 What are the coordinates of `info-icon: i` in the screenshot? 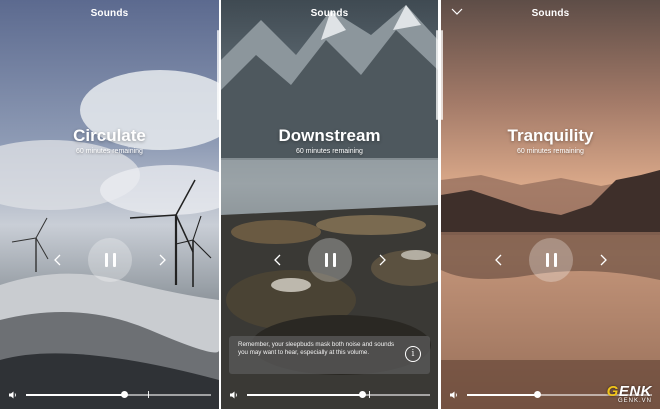 It's located at (413, 354).